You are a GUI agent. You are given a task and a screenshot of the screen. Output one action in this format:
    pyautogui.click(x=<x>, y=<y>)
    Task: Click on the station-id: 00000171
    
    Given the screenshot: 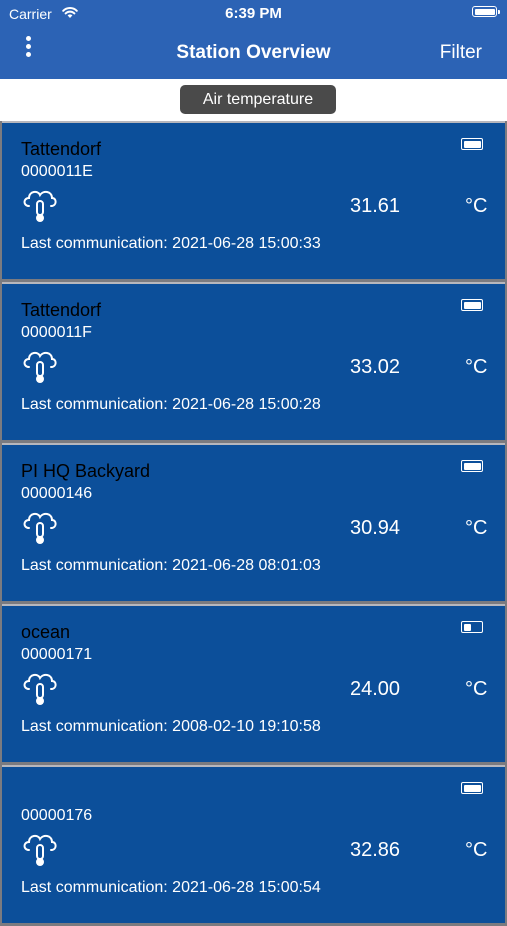 What is the action you would take?
    pyautogui.click(x=57, y=654)
    